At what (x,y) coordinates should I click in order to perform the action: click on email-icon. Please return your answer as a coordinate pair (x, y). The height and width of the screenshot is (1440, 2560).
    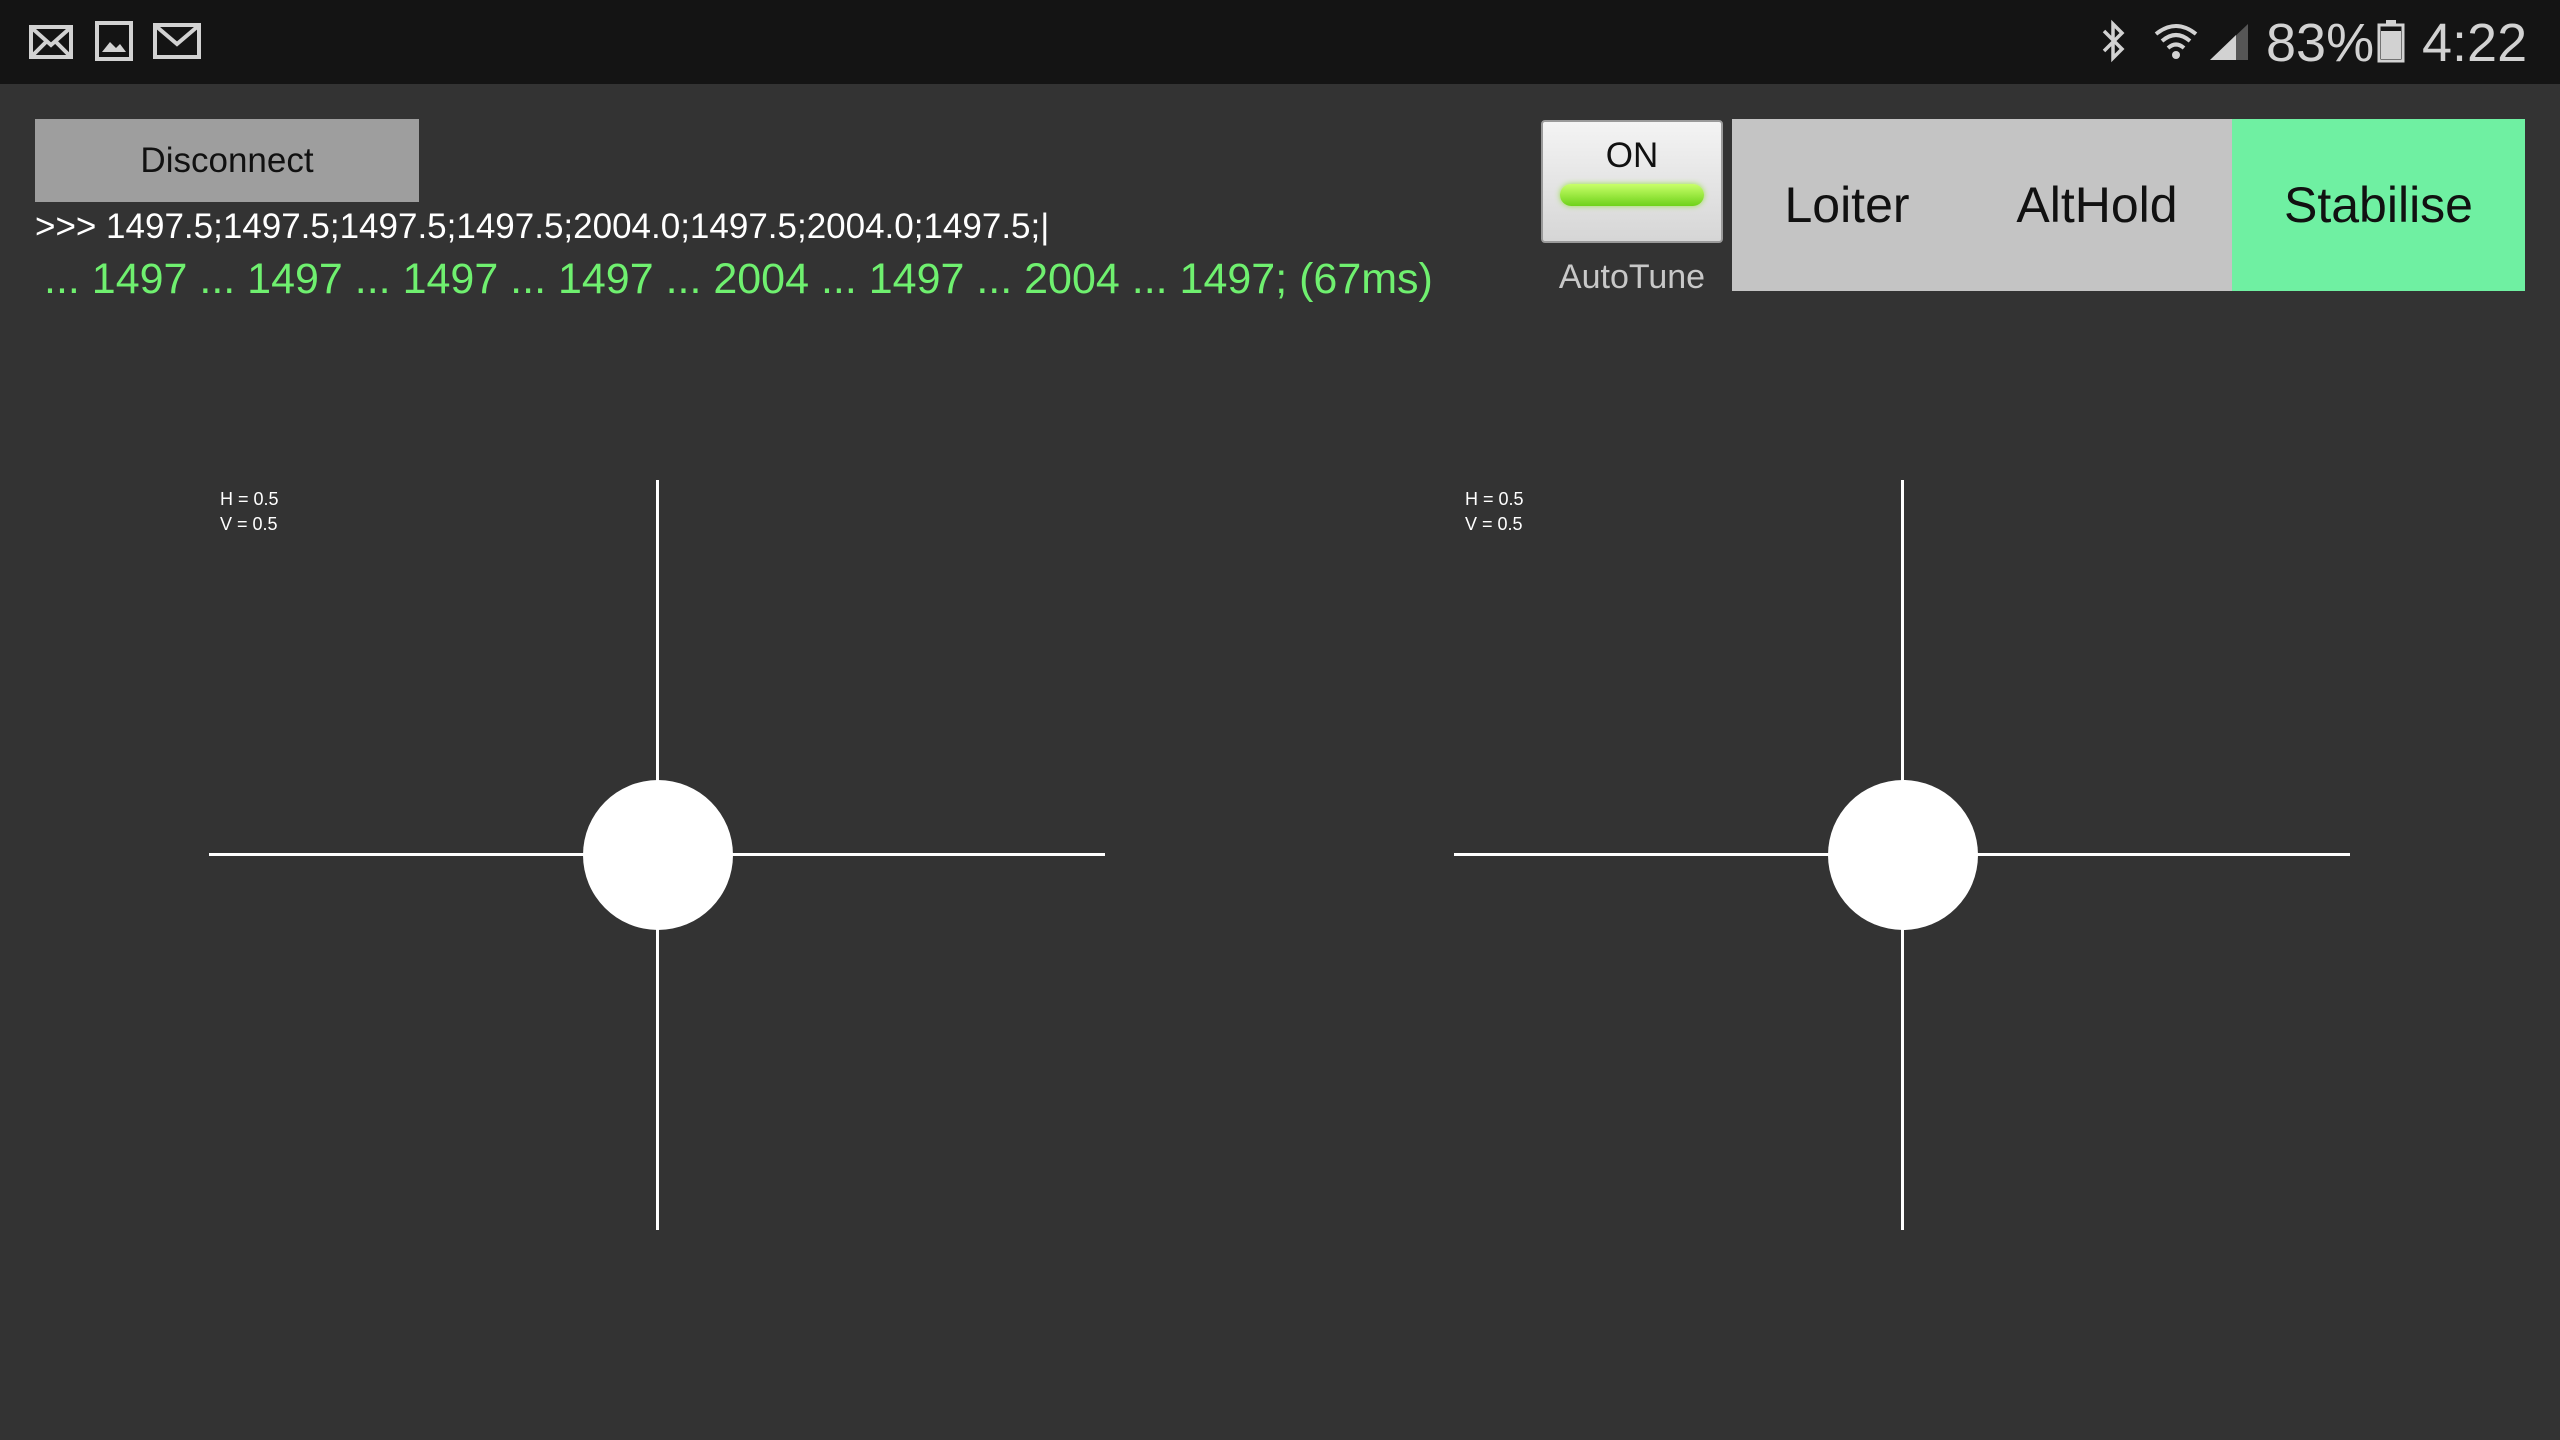
    Looking at the image, I should click on (51, 43).